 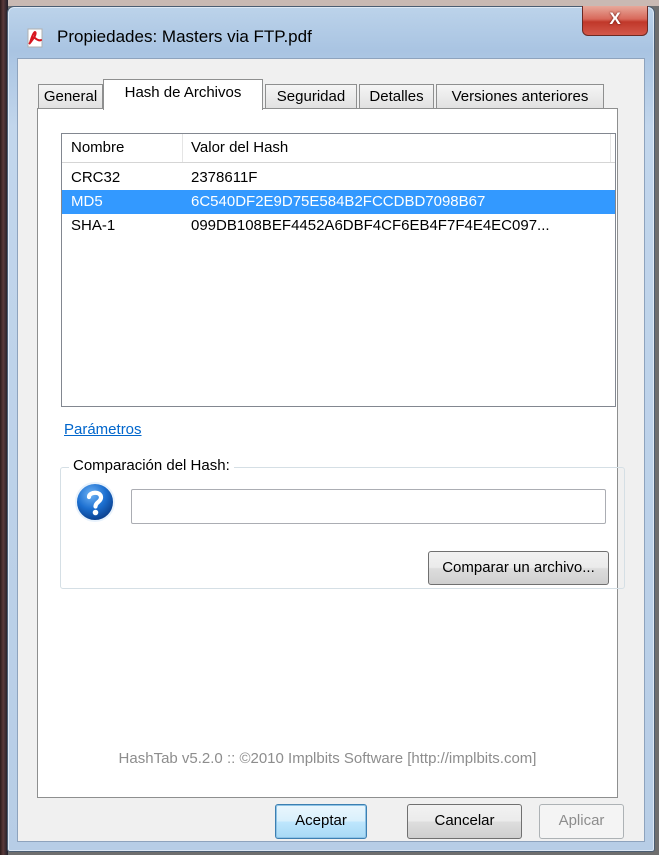 What do you see at coordinates (396, 96) in the screenshot?
I see `tab-detalles: Detalles` at bounding box center [396, 96].